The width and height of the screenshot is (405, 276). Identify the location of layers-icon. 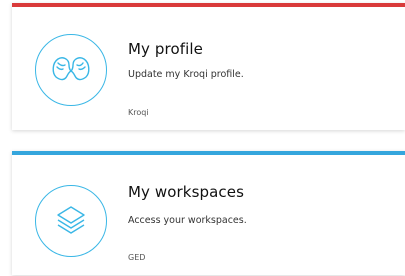
(71, 220).